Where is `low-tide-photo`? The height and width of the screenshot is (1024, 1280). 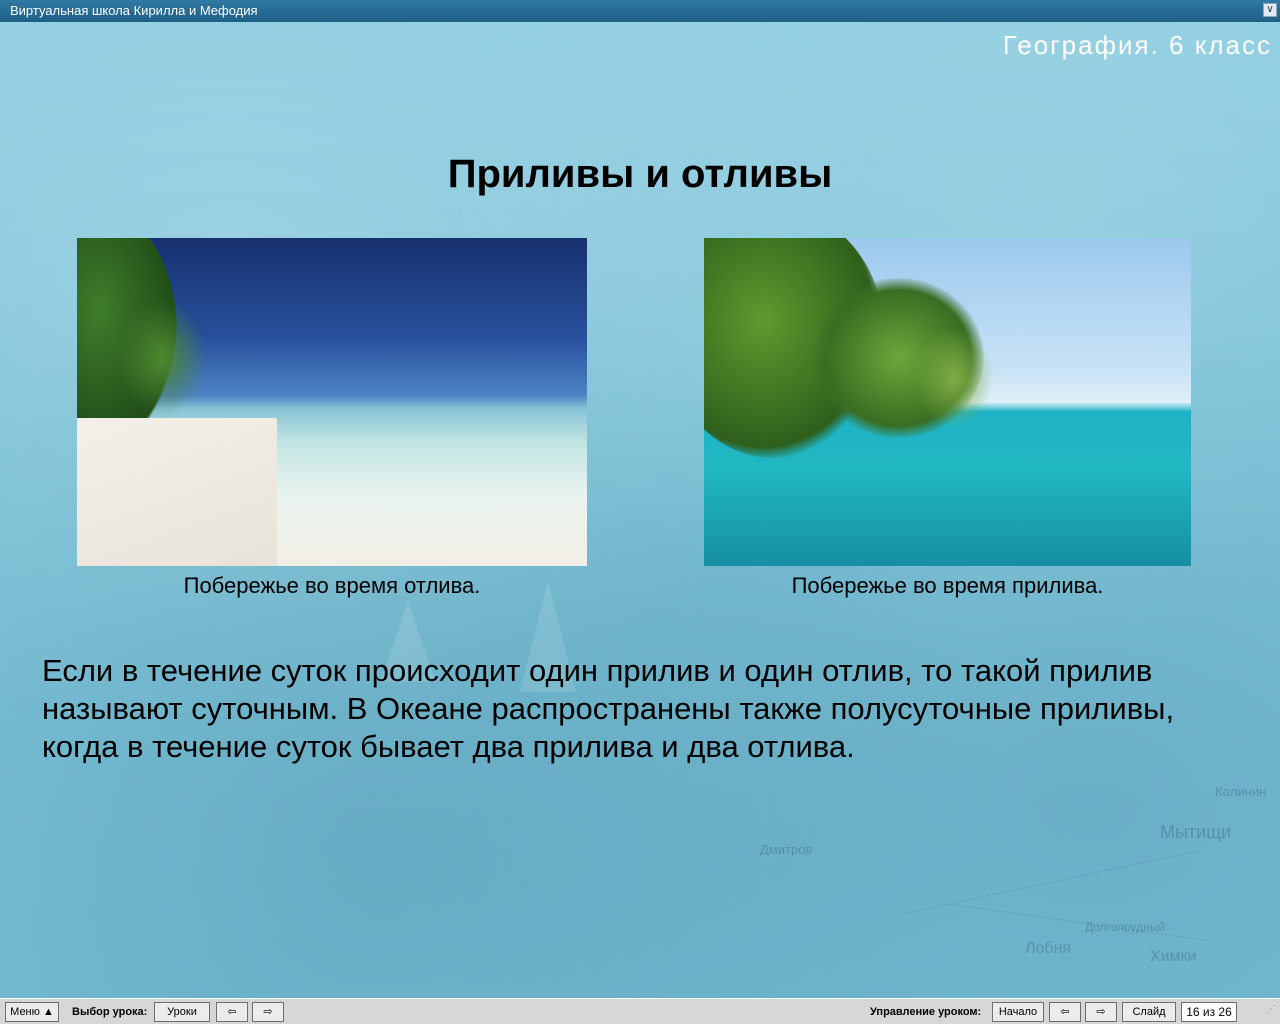
low-tide-photo is located at coordinates (332, 402).